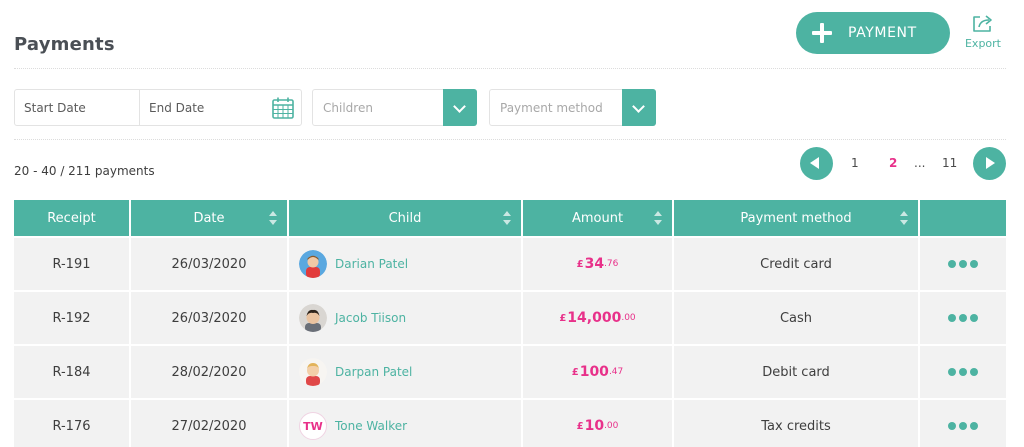 The width and height of the screenshot is (1024, 447). I want to click on payment-method-cell: Cash, so click(796, 318).